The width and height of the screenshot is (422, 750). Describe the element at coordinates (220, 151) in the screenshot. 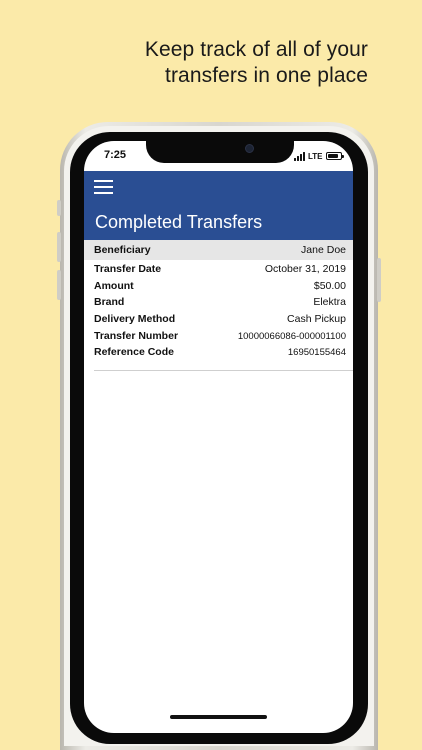

I see `phone-notch` at that location.